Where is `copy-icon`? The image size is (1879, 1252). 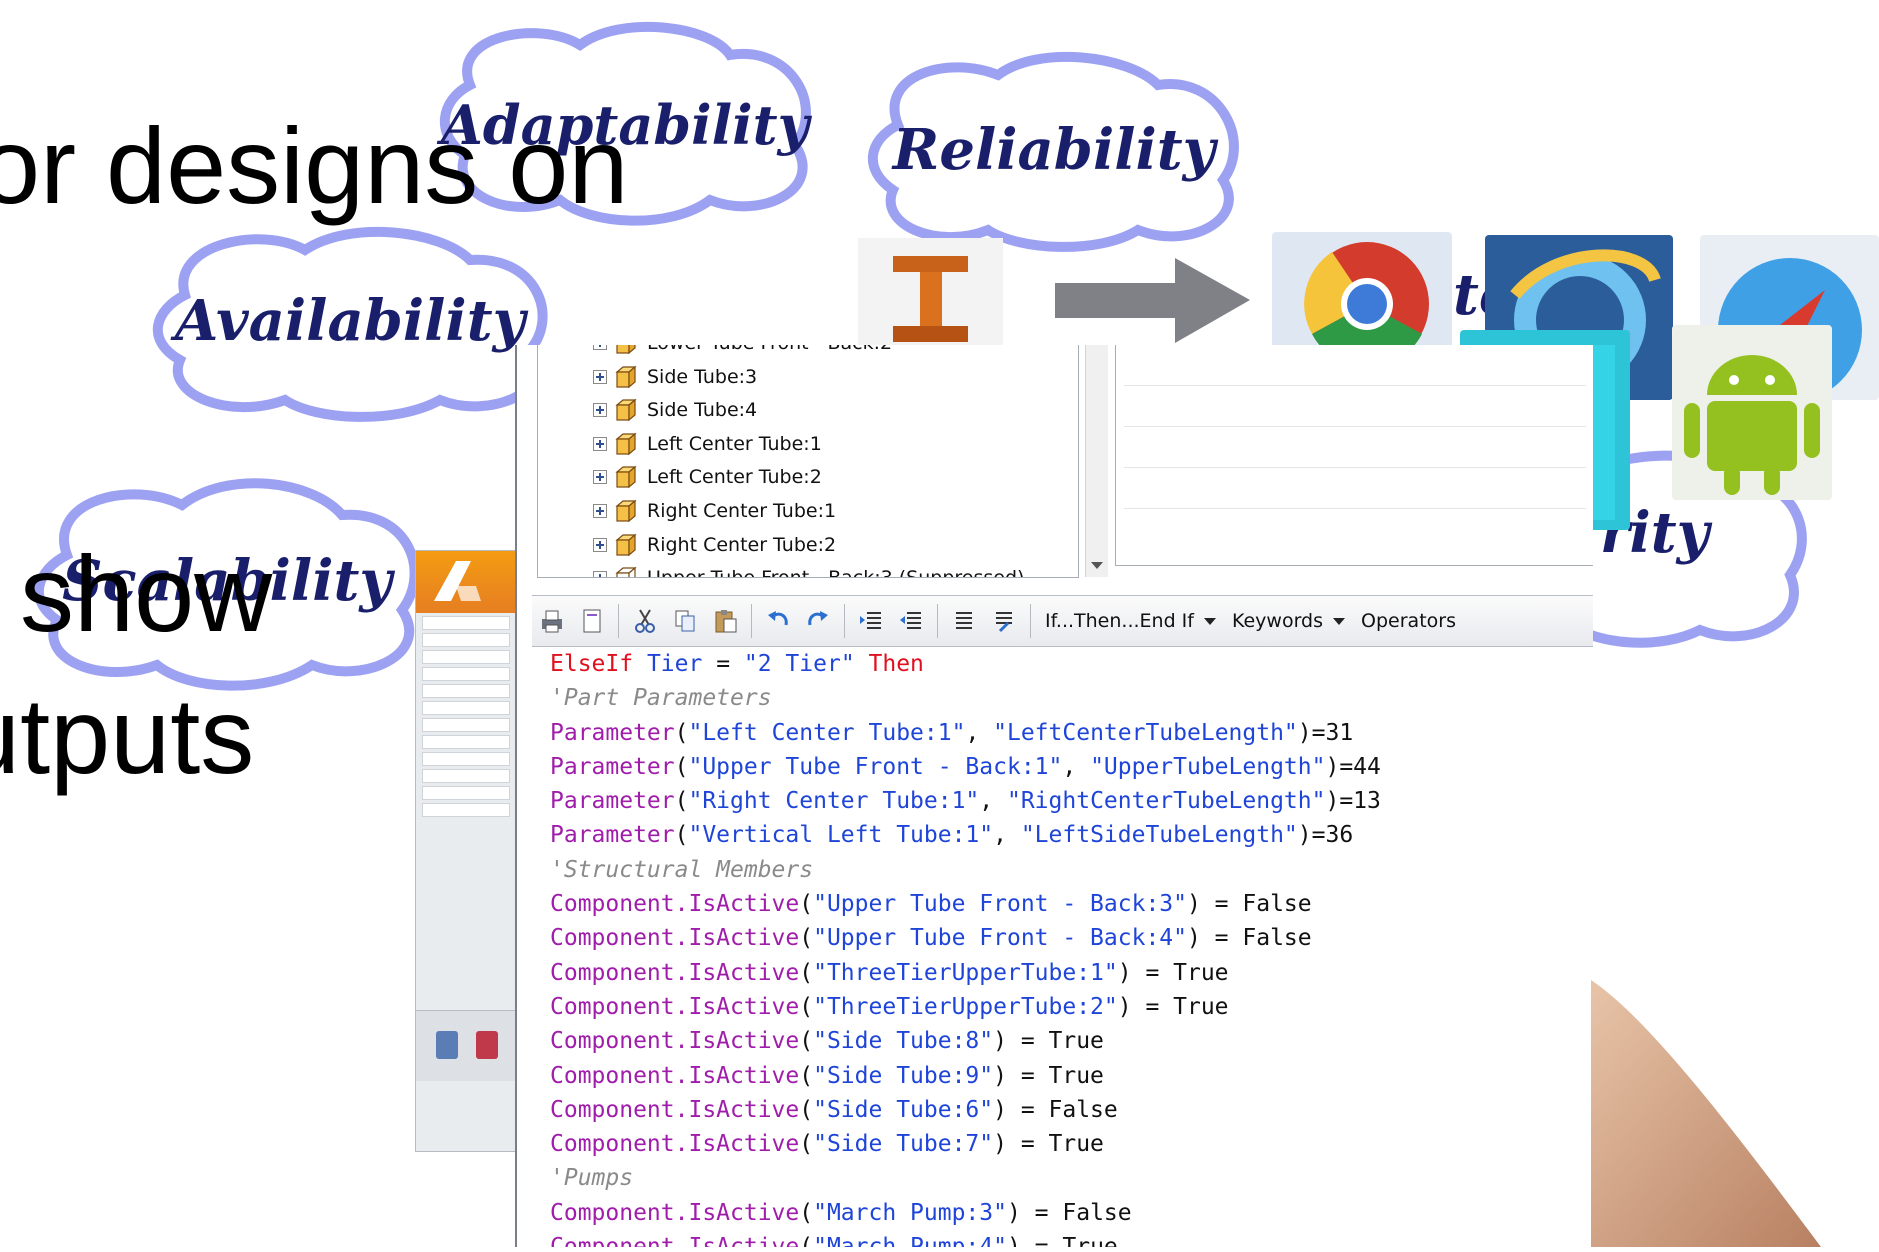
copy-icon is located at coordinates (685, 621).